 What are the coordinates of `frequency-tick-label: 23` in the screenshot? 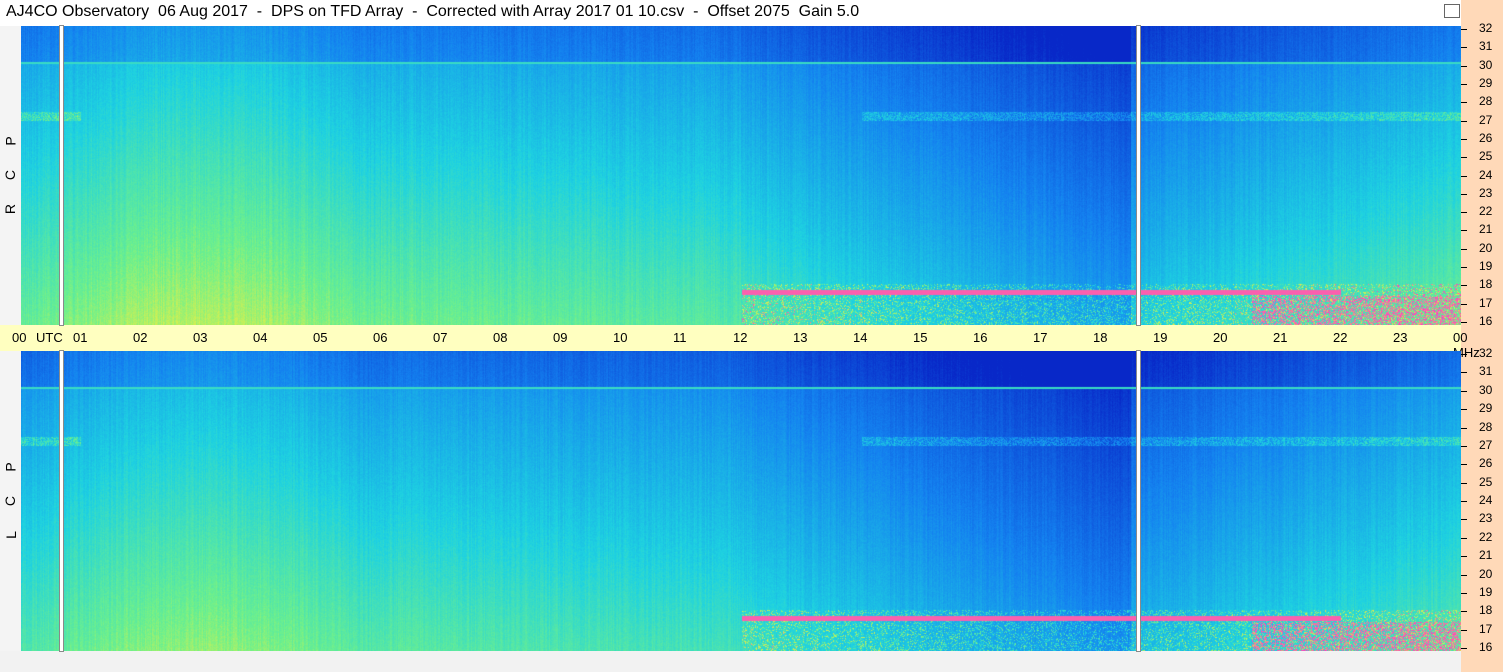 It's located at (1486, 192).